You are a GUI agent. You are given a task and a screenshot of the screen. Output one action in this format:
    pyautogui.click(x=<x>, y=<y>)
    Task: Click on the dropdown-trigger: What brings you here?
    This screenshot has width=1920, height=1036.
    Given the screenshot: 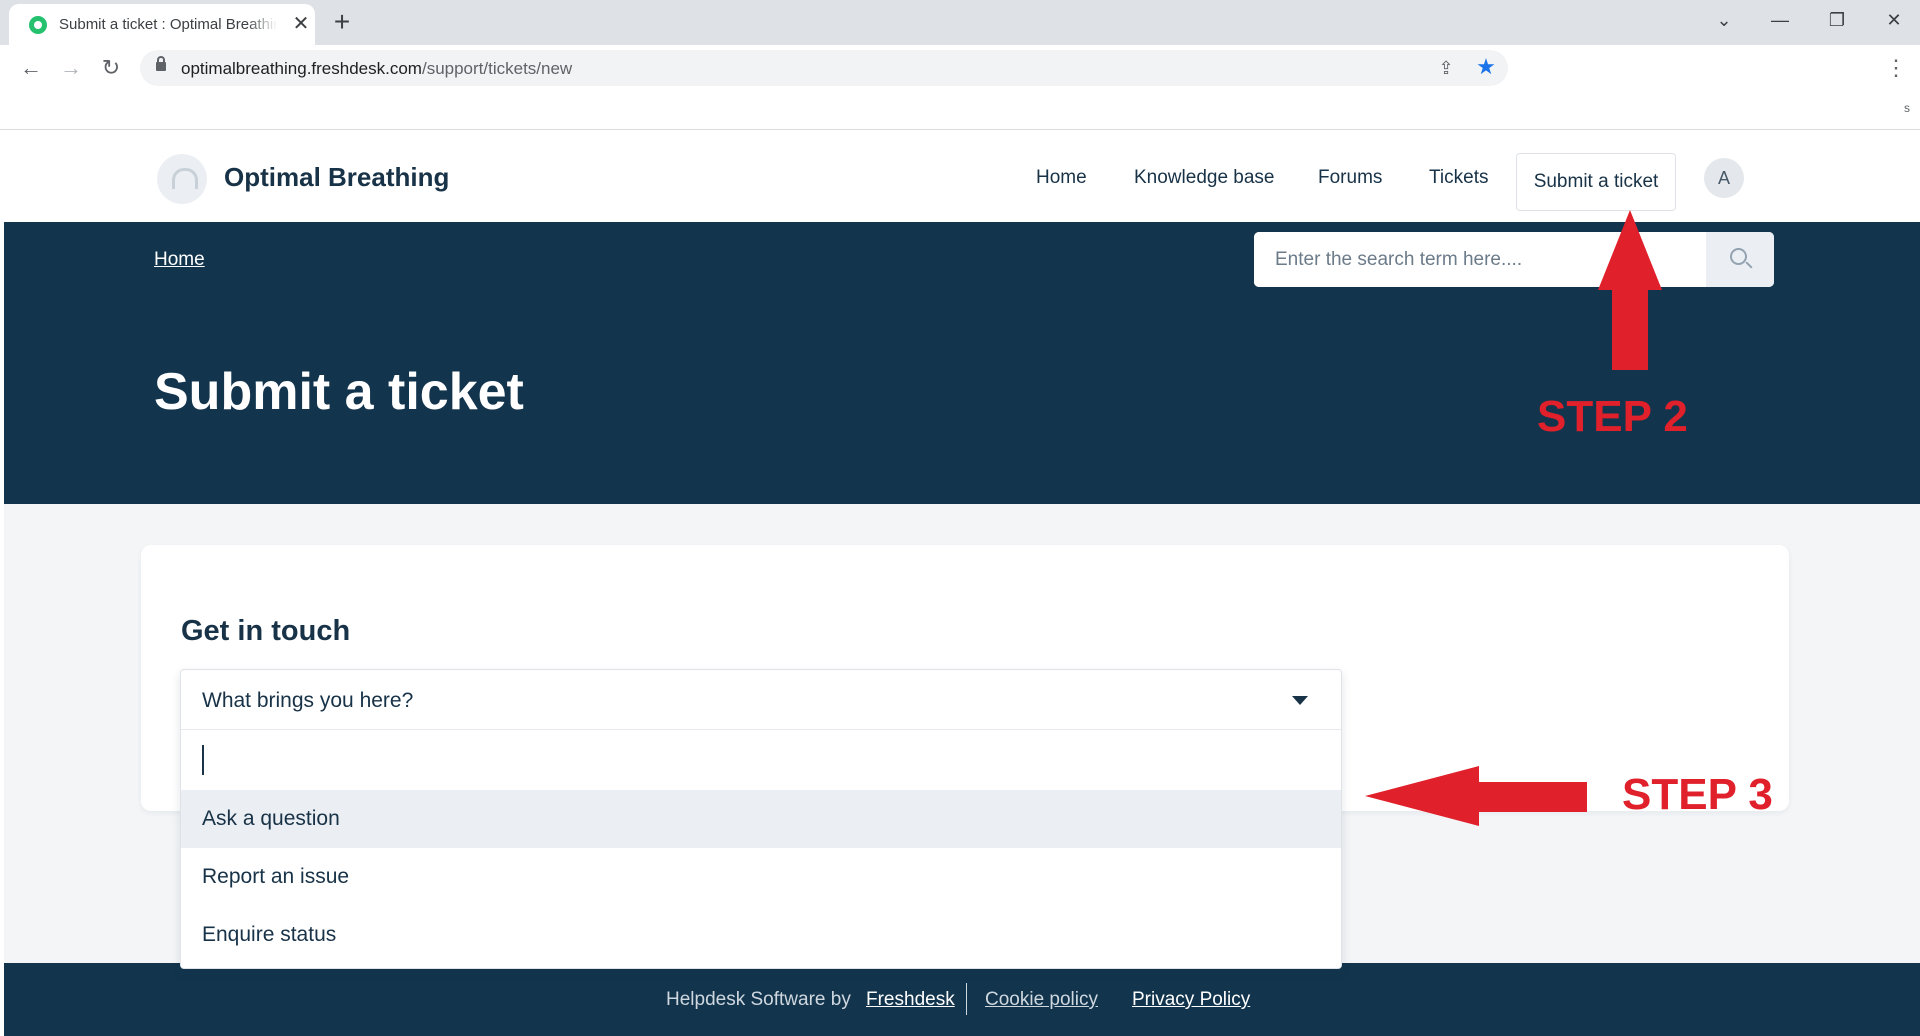 What is the action you would take?
    pyautogui.click(x=761, y=700)
    